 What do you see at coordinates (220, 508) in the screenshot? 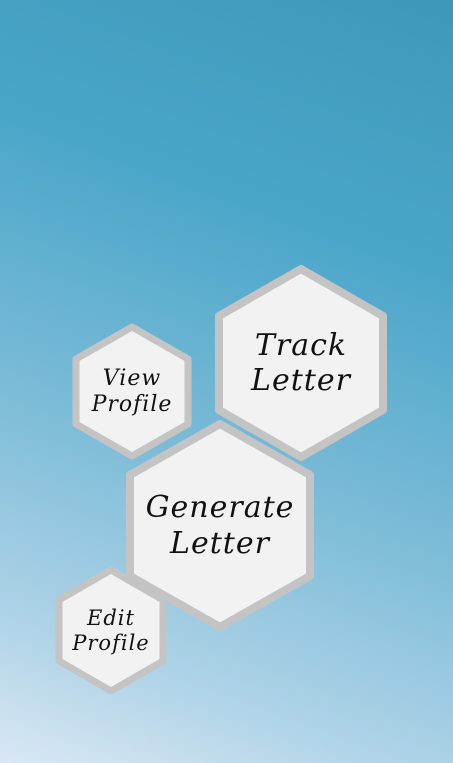
I see `generate-letter-line1: Generate` at bounding box center [220, 508].